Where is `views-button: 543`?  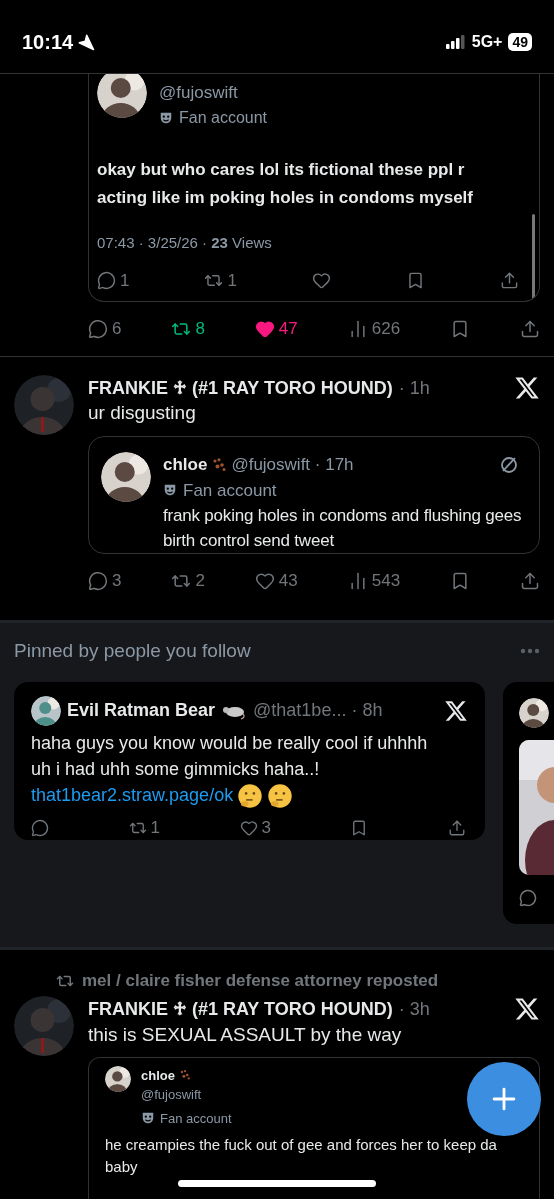
views-button: 543 is located at coordinates (374, 581).